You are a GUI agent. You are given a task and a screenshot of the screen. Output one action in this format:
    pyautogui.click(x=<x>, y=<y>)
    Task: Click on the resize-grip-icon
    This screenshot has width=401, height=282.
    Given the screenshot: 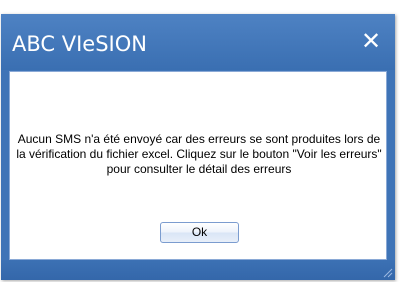 What is the action you would take?
    pyautogui.click(x=387, y=272)
    